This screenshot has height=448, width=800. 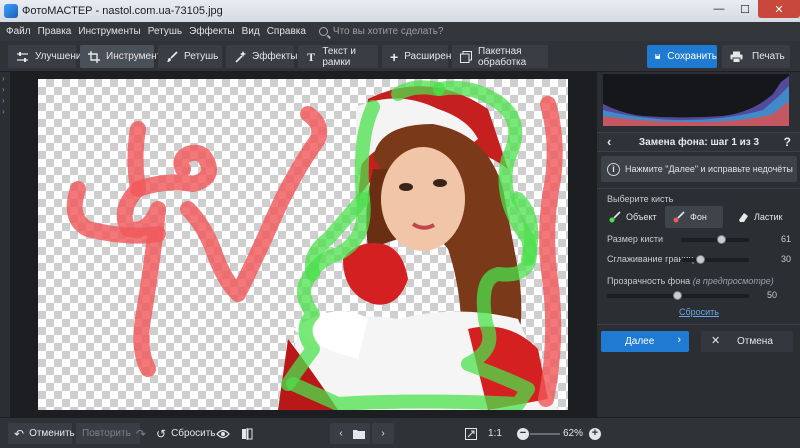 I want to click on tab-label: Текст и рамки, so click(x=339, y=56).